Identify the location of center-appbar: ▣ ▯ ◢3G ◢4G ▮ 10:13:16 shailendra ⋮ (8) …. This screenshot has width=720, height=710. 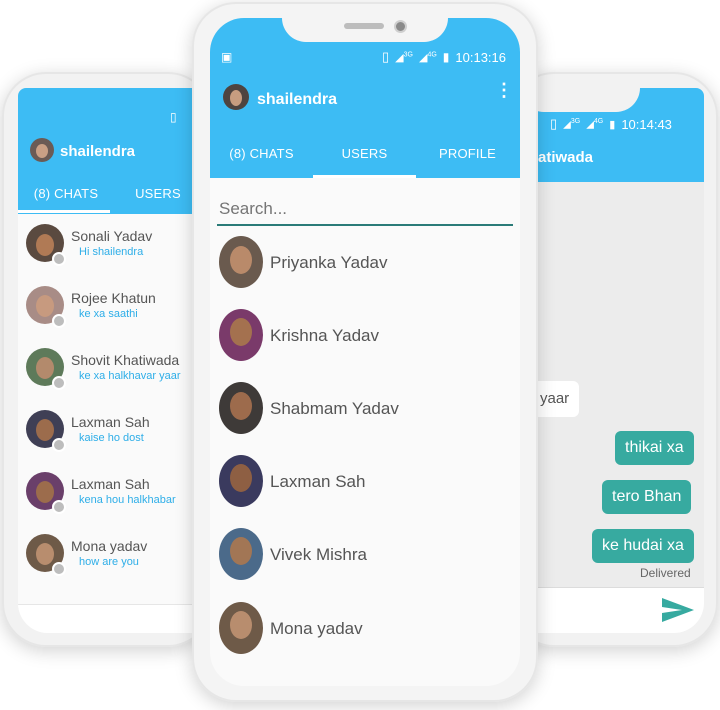
(365, 98).